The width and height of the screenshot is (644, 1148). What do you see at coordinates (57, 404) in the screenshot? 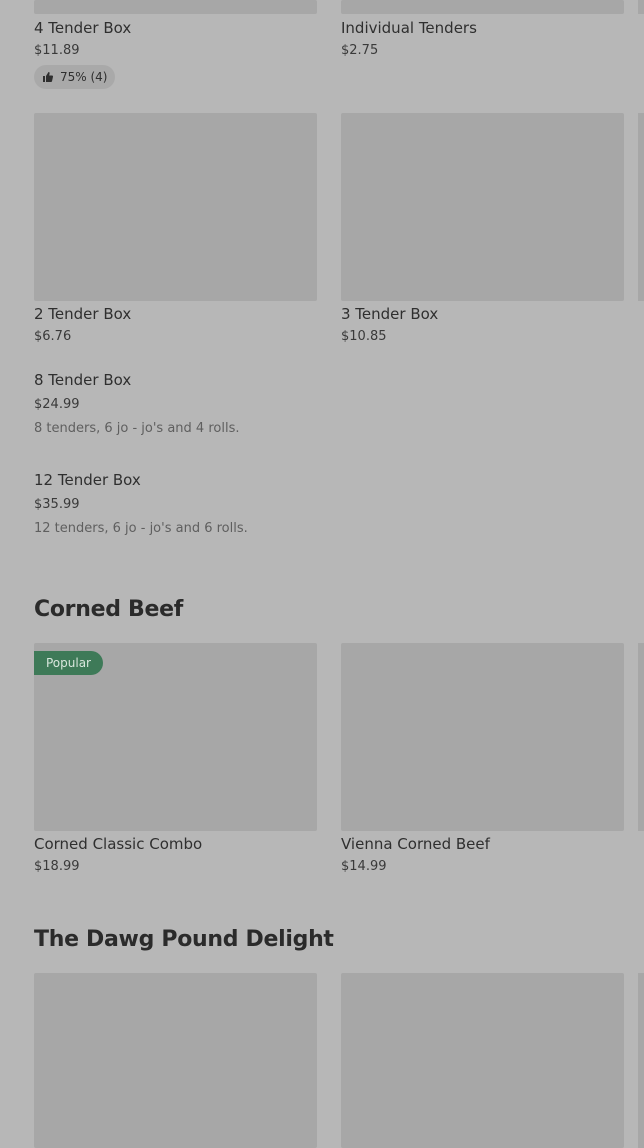
I see `item-price-8-tender-box: $24.99` at bounding box center [57, 404].